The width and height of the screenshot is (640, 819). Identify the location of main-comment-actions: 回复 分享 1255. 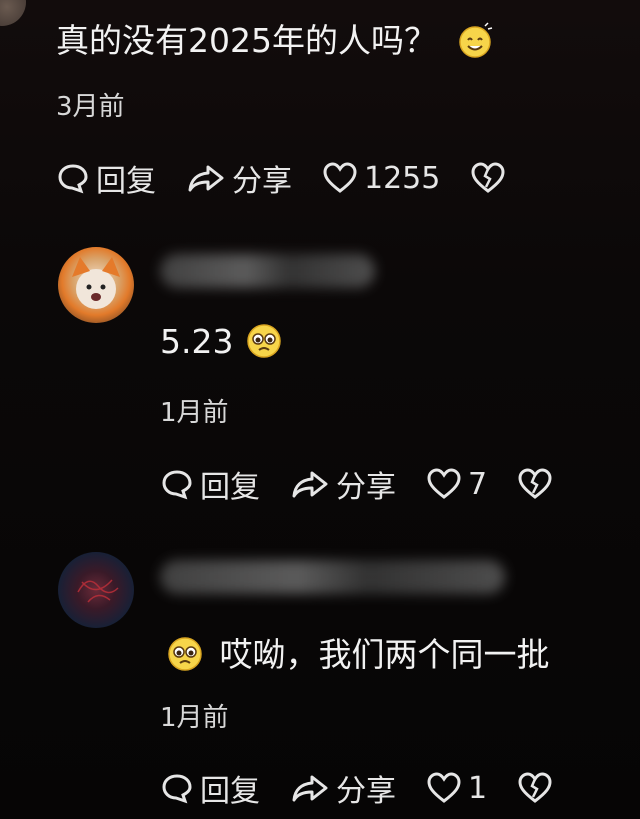
(299, 178).